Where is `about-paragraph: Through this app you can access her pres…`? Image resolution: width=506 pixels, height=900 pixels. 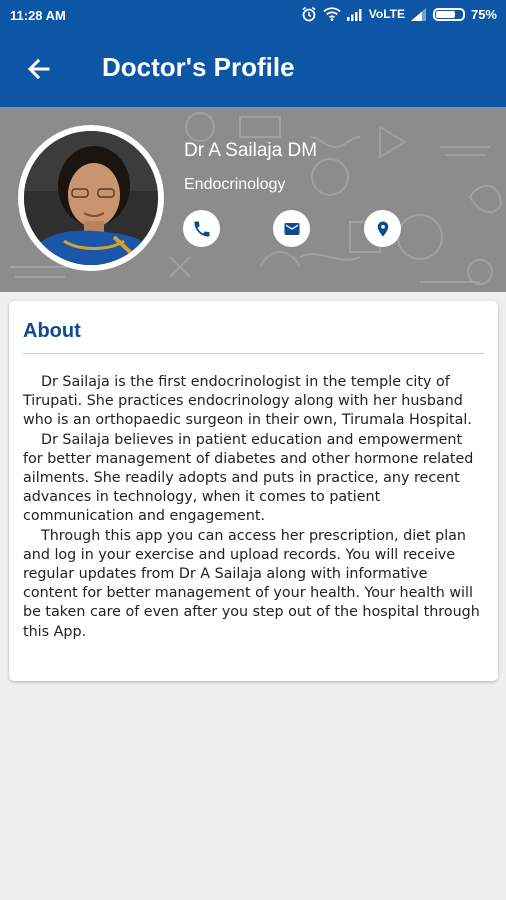 about-paragraph: Through this app you can access her pres… is located at coordinates (251, 583).